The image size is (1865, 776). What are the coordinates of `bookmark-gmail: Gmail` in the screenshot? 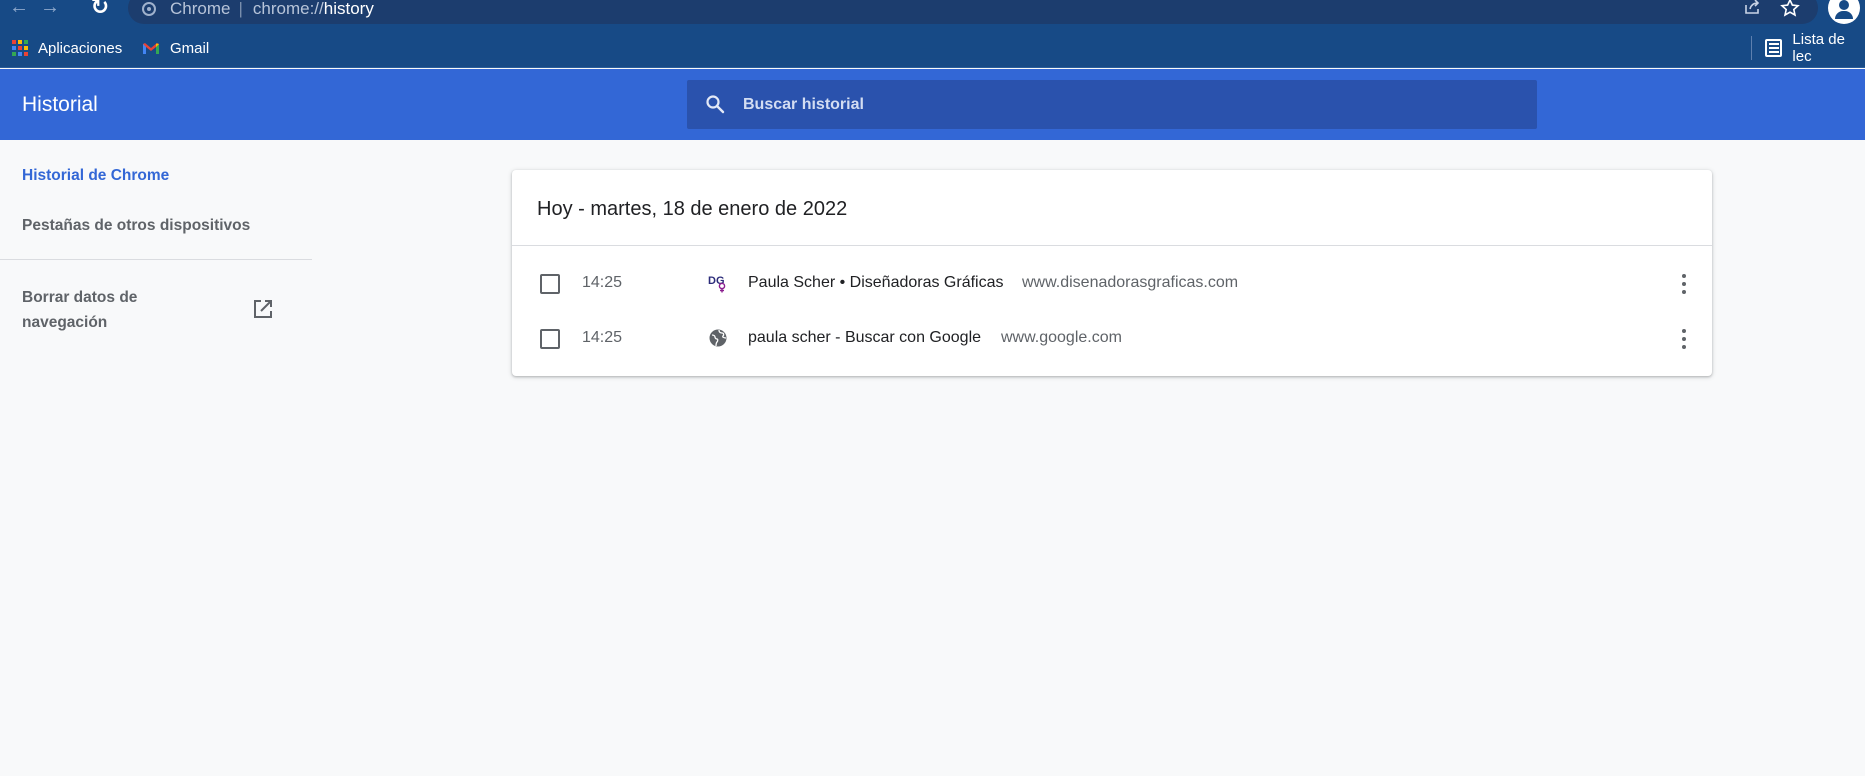 It's located at (175, 48).